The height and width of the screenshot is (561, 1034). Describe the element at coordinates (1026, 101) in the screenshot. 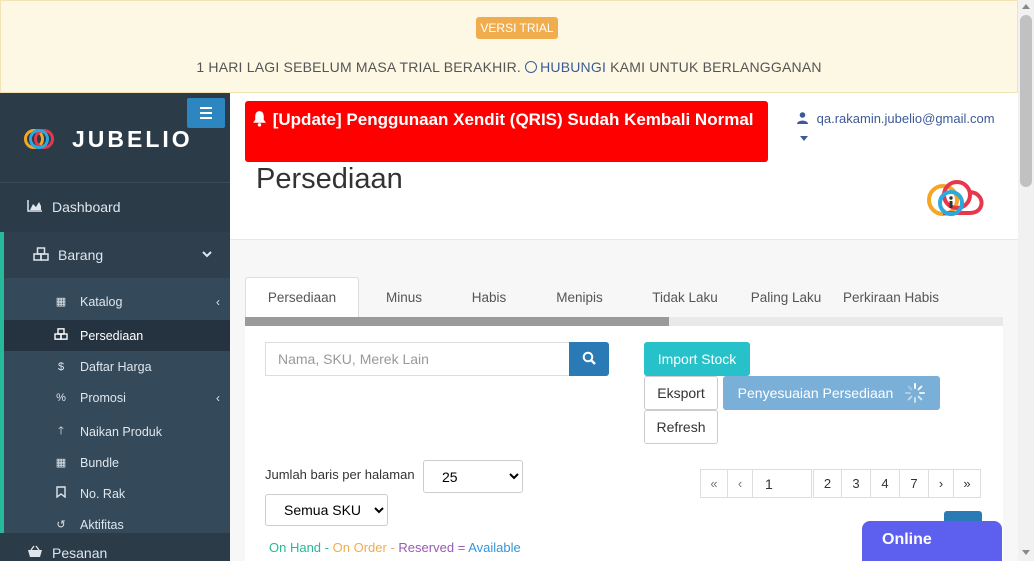

I see `scrollbar-thumb` at that location.